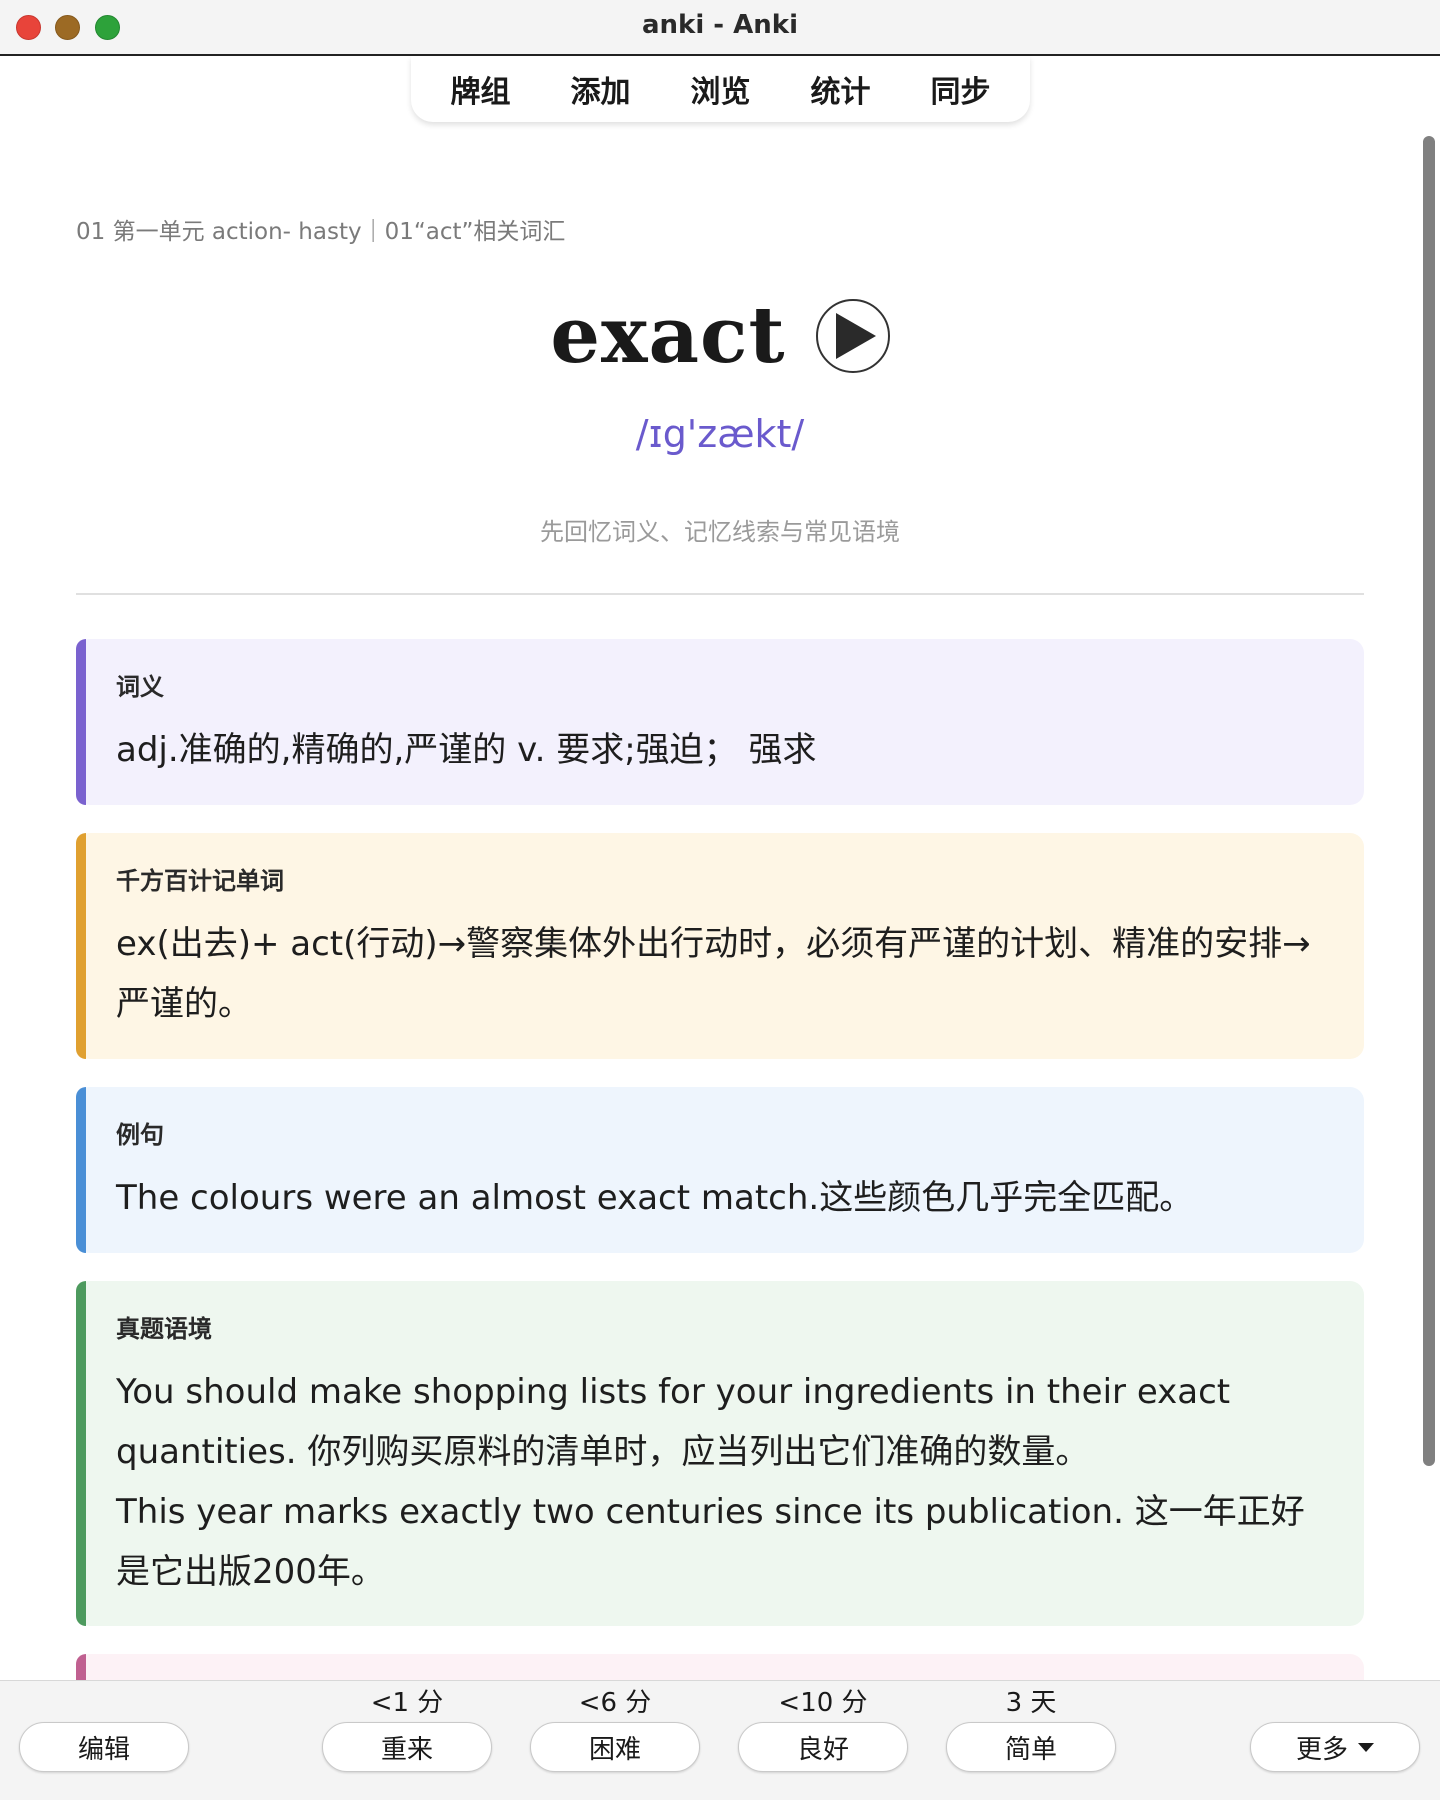  What do you see at coordinates (481, 89) in the screenshot?
I see `nav-decks: 牌组` at bounding box center [481, 89].